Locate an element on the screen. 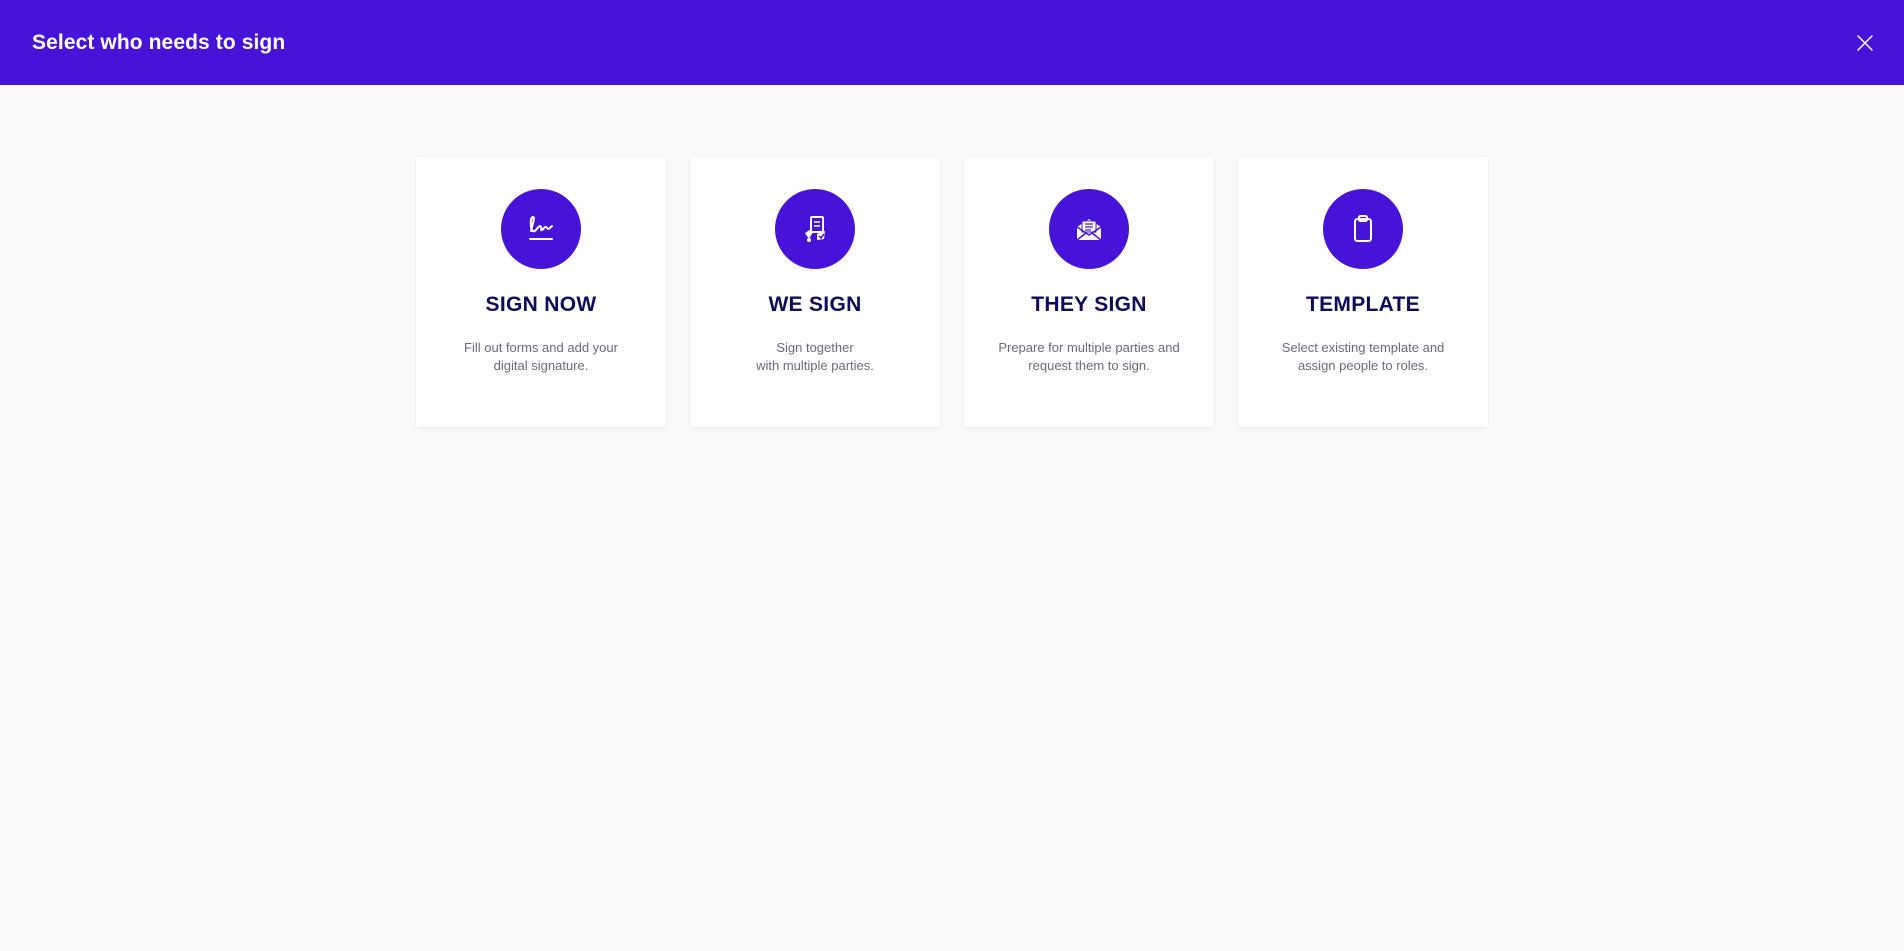 Image resolution: width=1904 pixels, height=951 pixels. close-button is located at coordinates (1865, 43).